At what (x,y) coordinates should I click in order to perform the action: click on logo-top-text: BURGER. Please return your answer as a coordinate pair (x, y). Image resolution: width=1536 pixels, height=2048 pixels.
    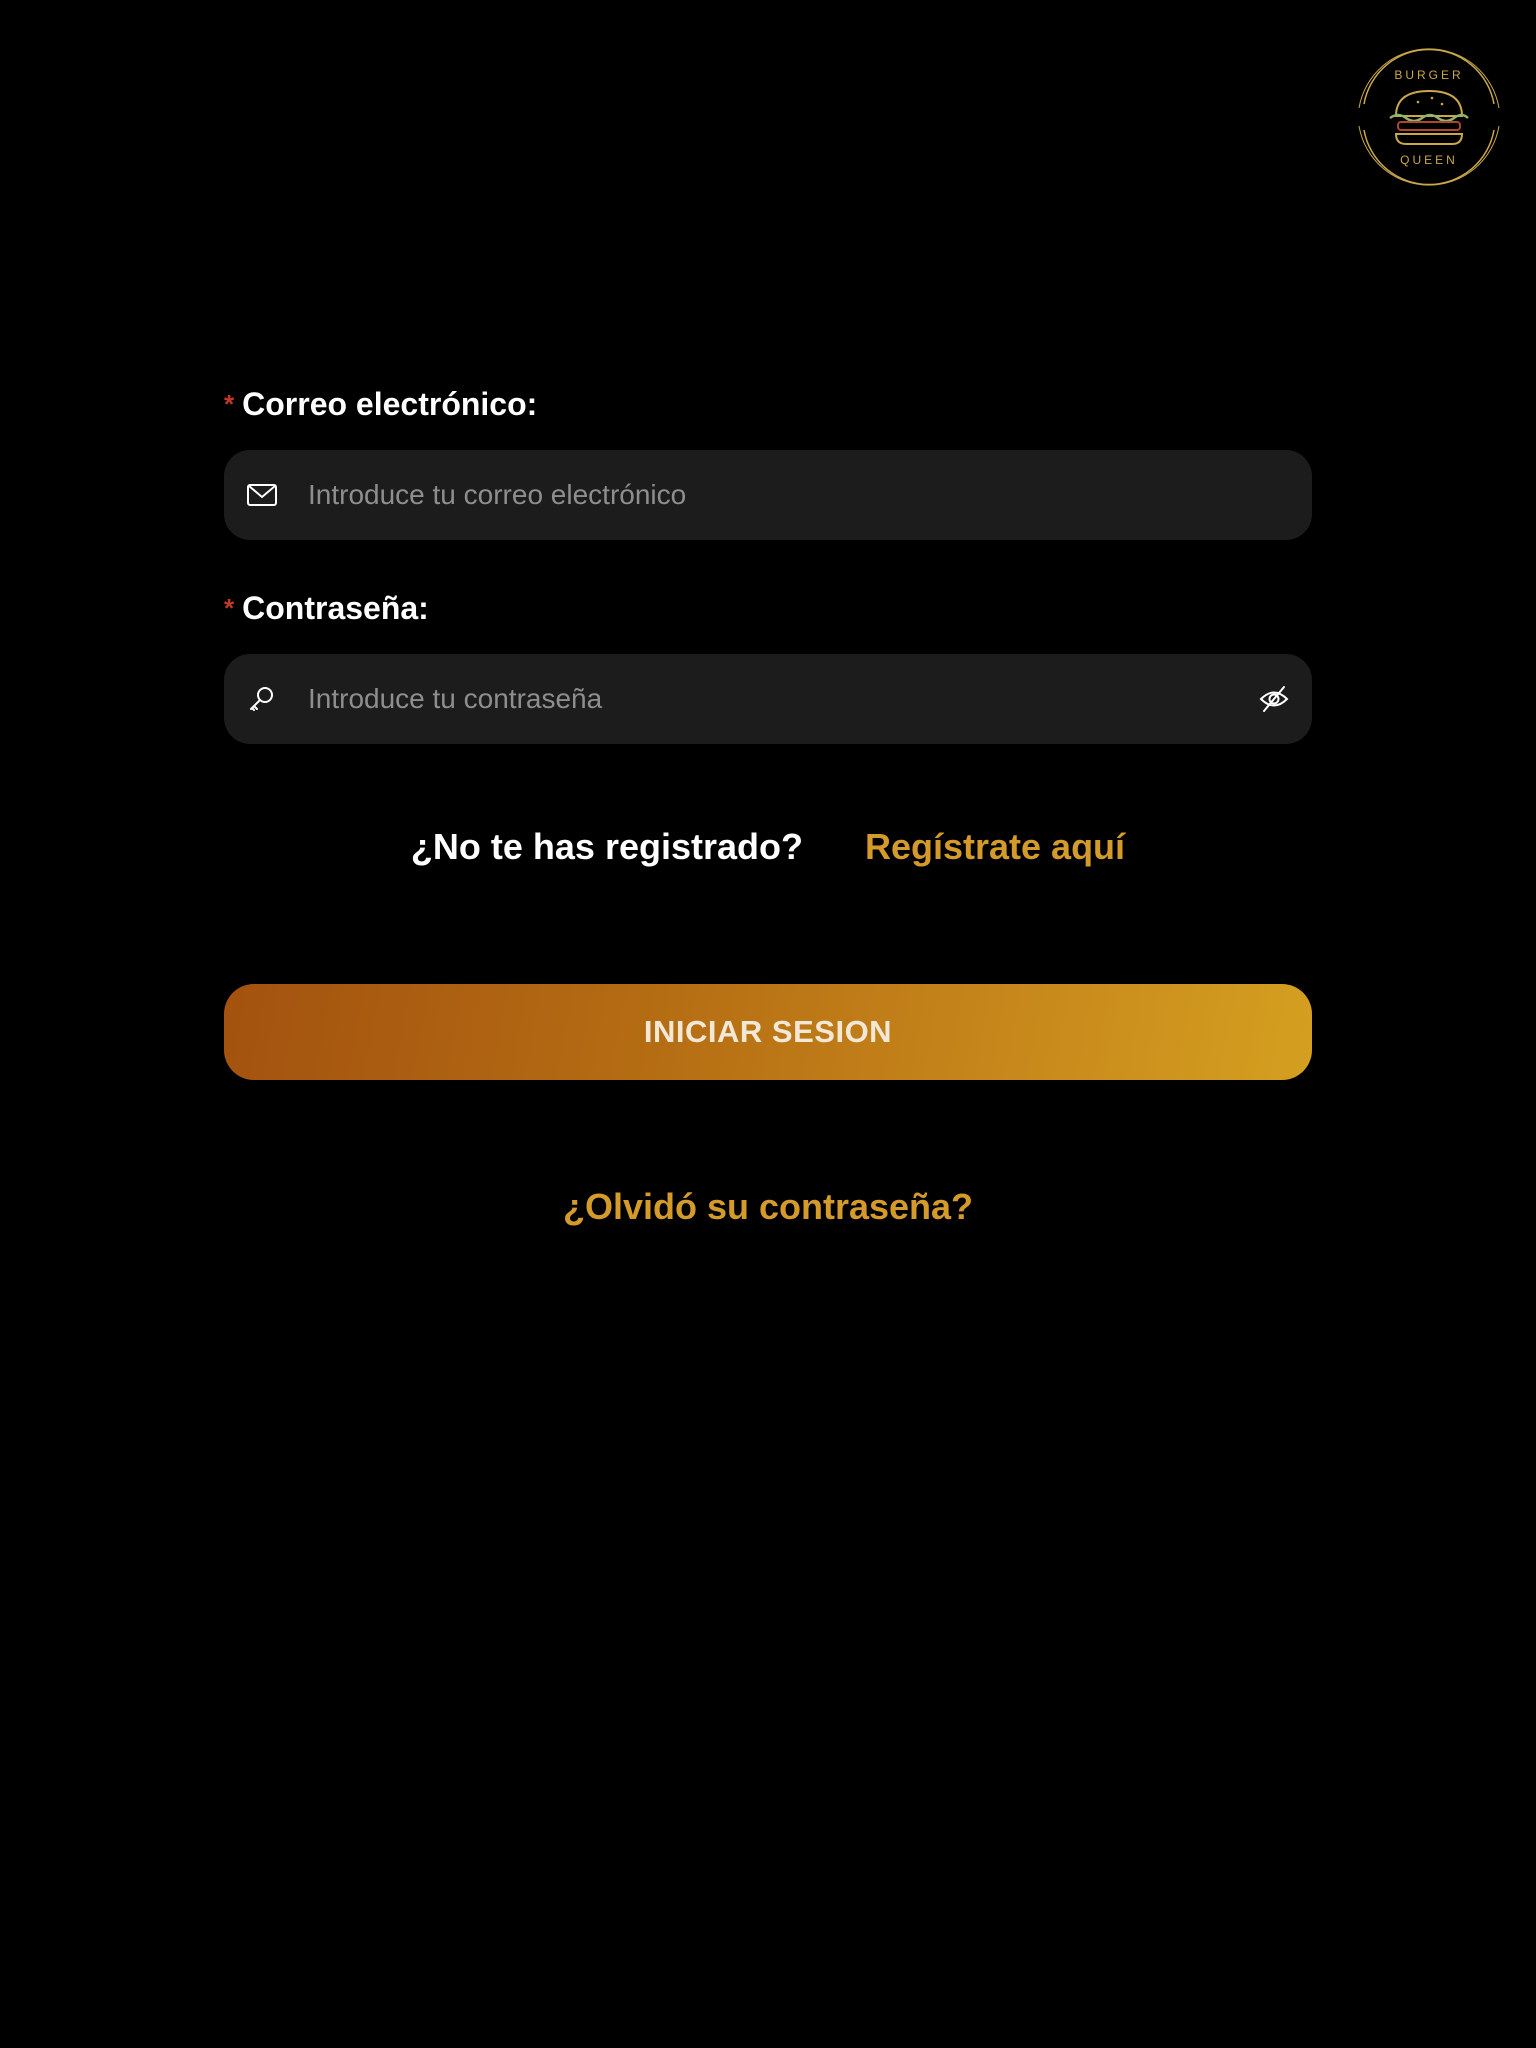
    Looking at the image, I should click on (1428, 75).